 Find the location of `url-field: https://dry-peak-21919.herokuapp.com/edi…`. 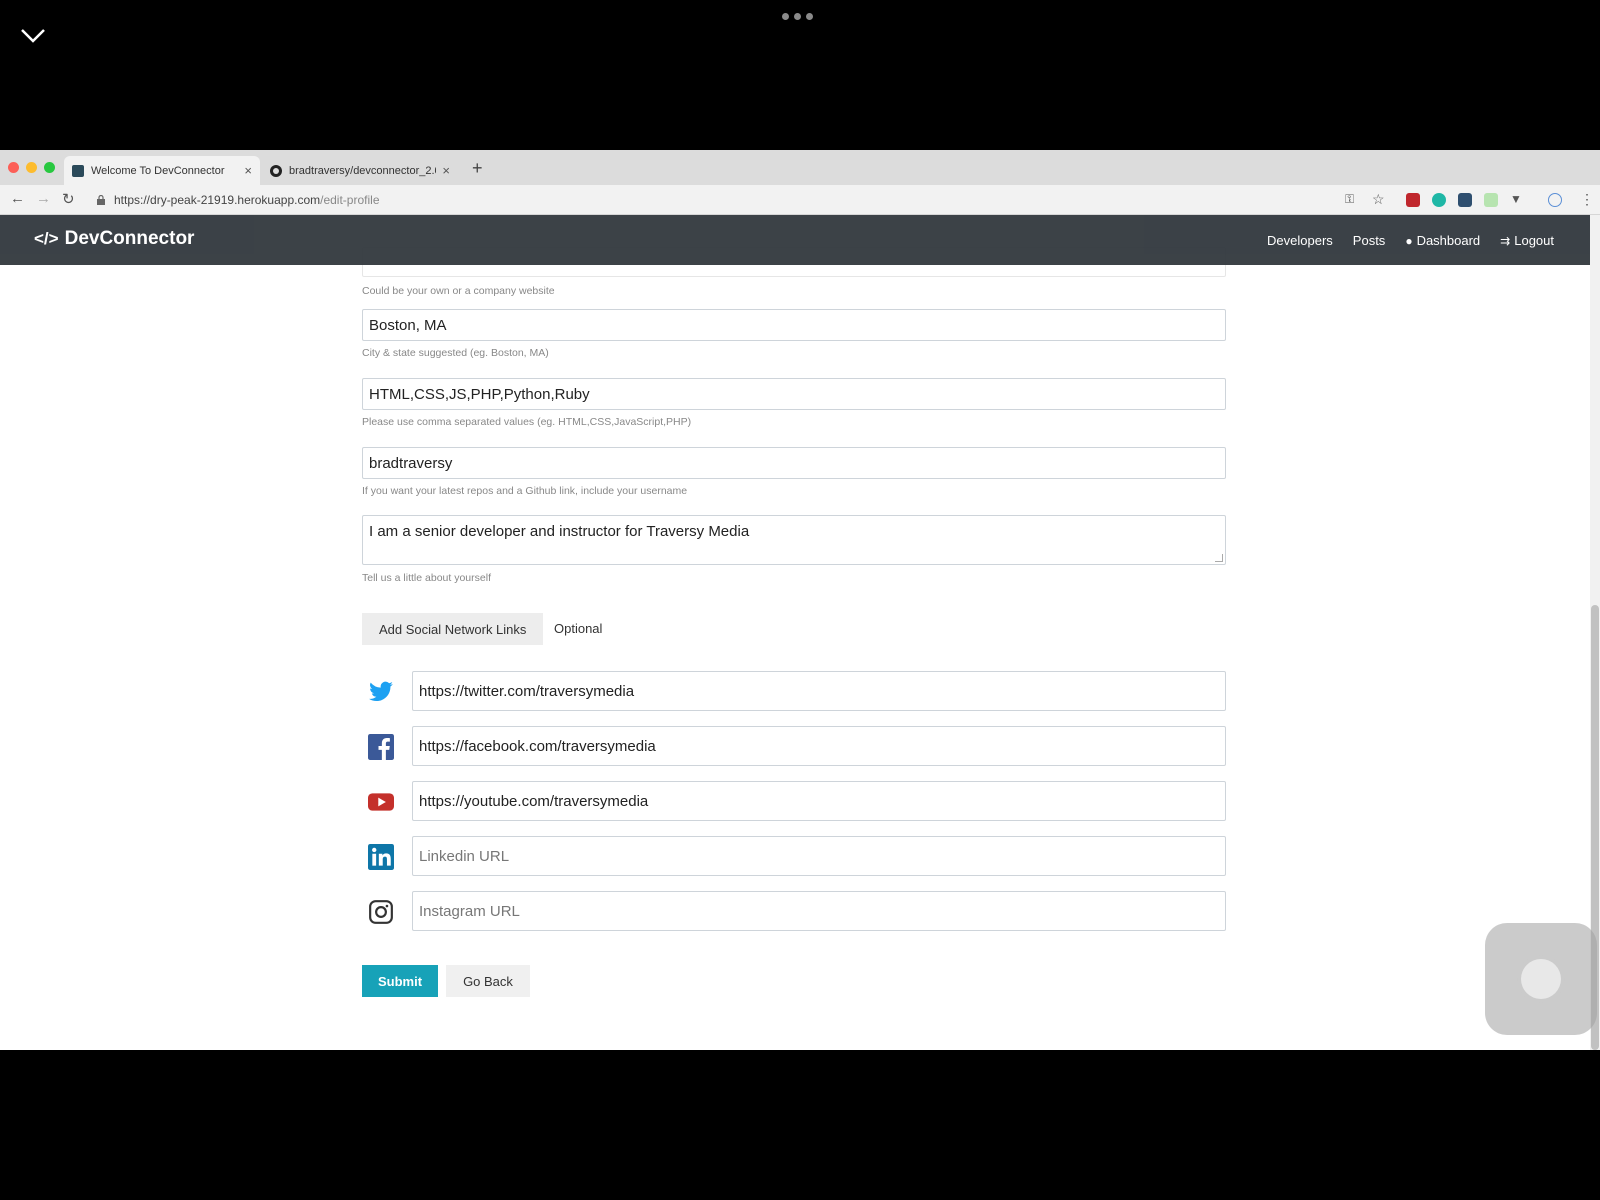

url-field: https://dry-peak-21919.herokuapp.com/edi… is located at coordinates (238, 200).